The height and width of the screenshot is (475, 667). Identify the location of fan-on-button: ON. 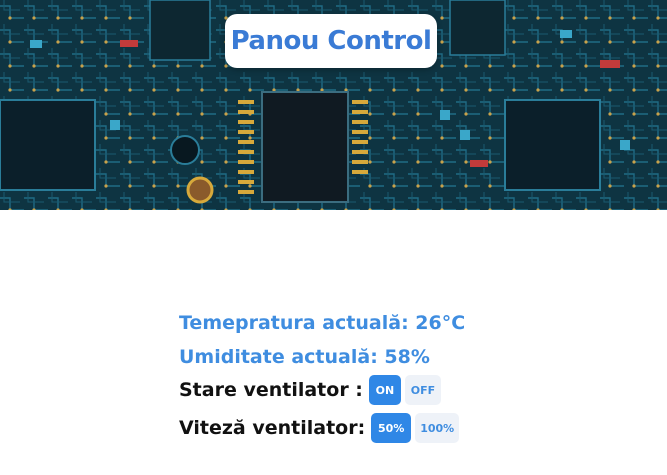
(384, 390).